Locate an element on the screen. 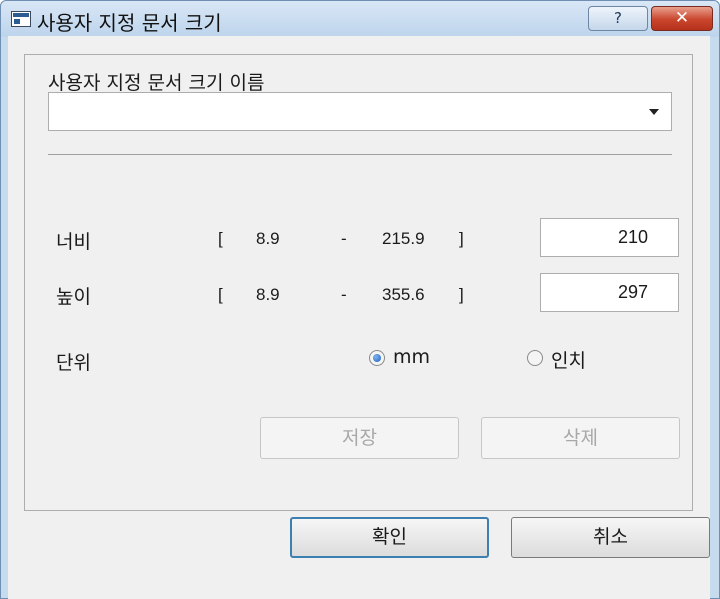  divider is located at coordinates (360, 154).